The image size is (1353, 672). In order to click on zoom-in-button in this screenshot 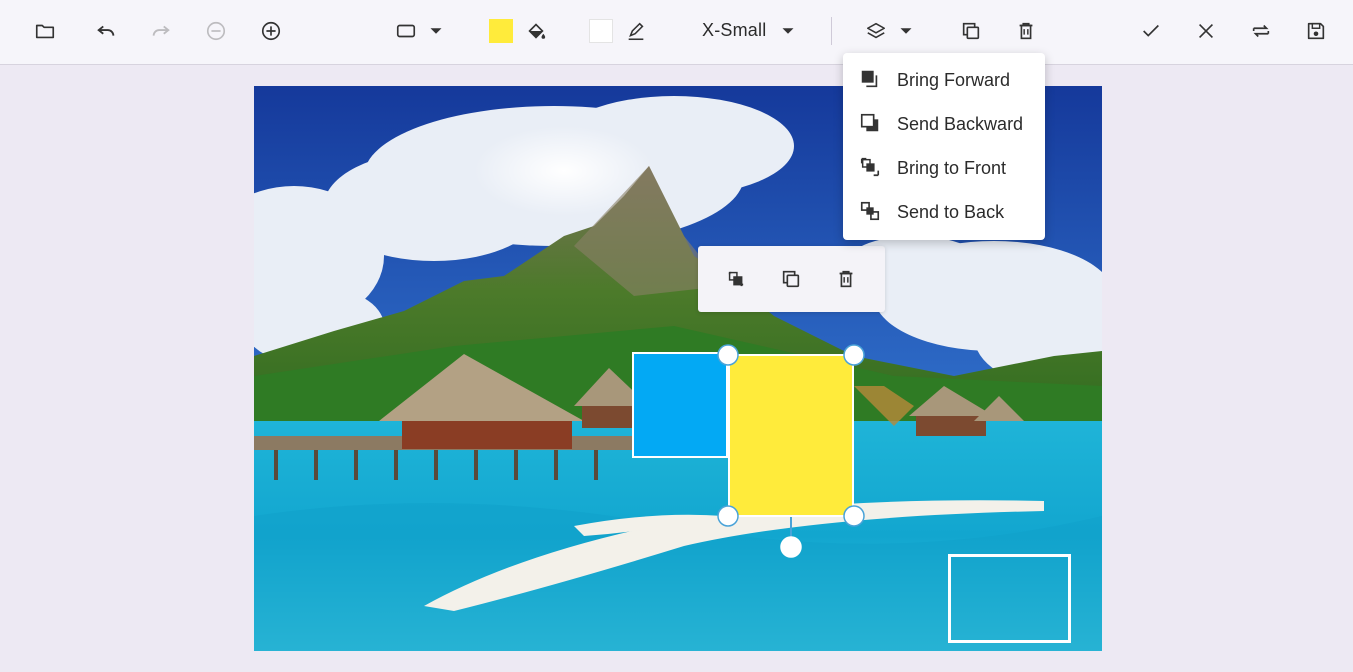, I will do `click(271, 31)`.